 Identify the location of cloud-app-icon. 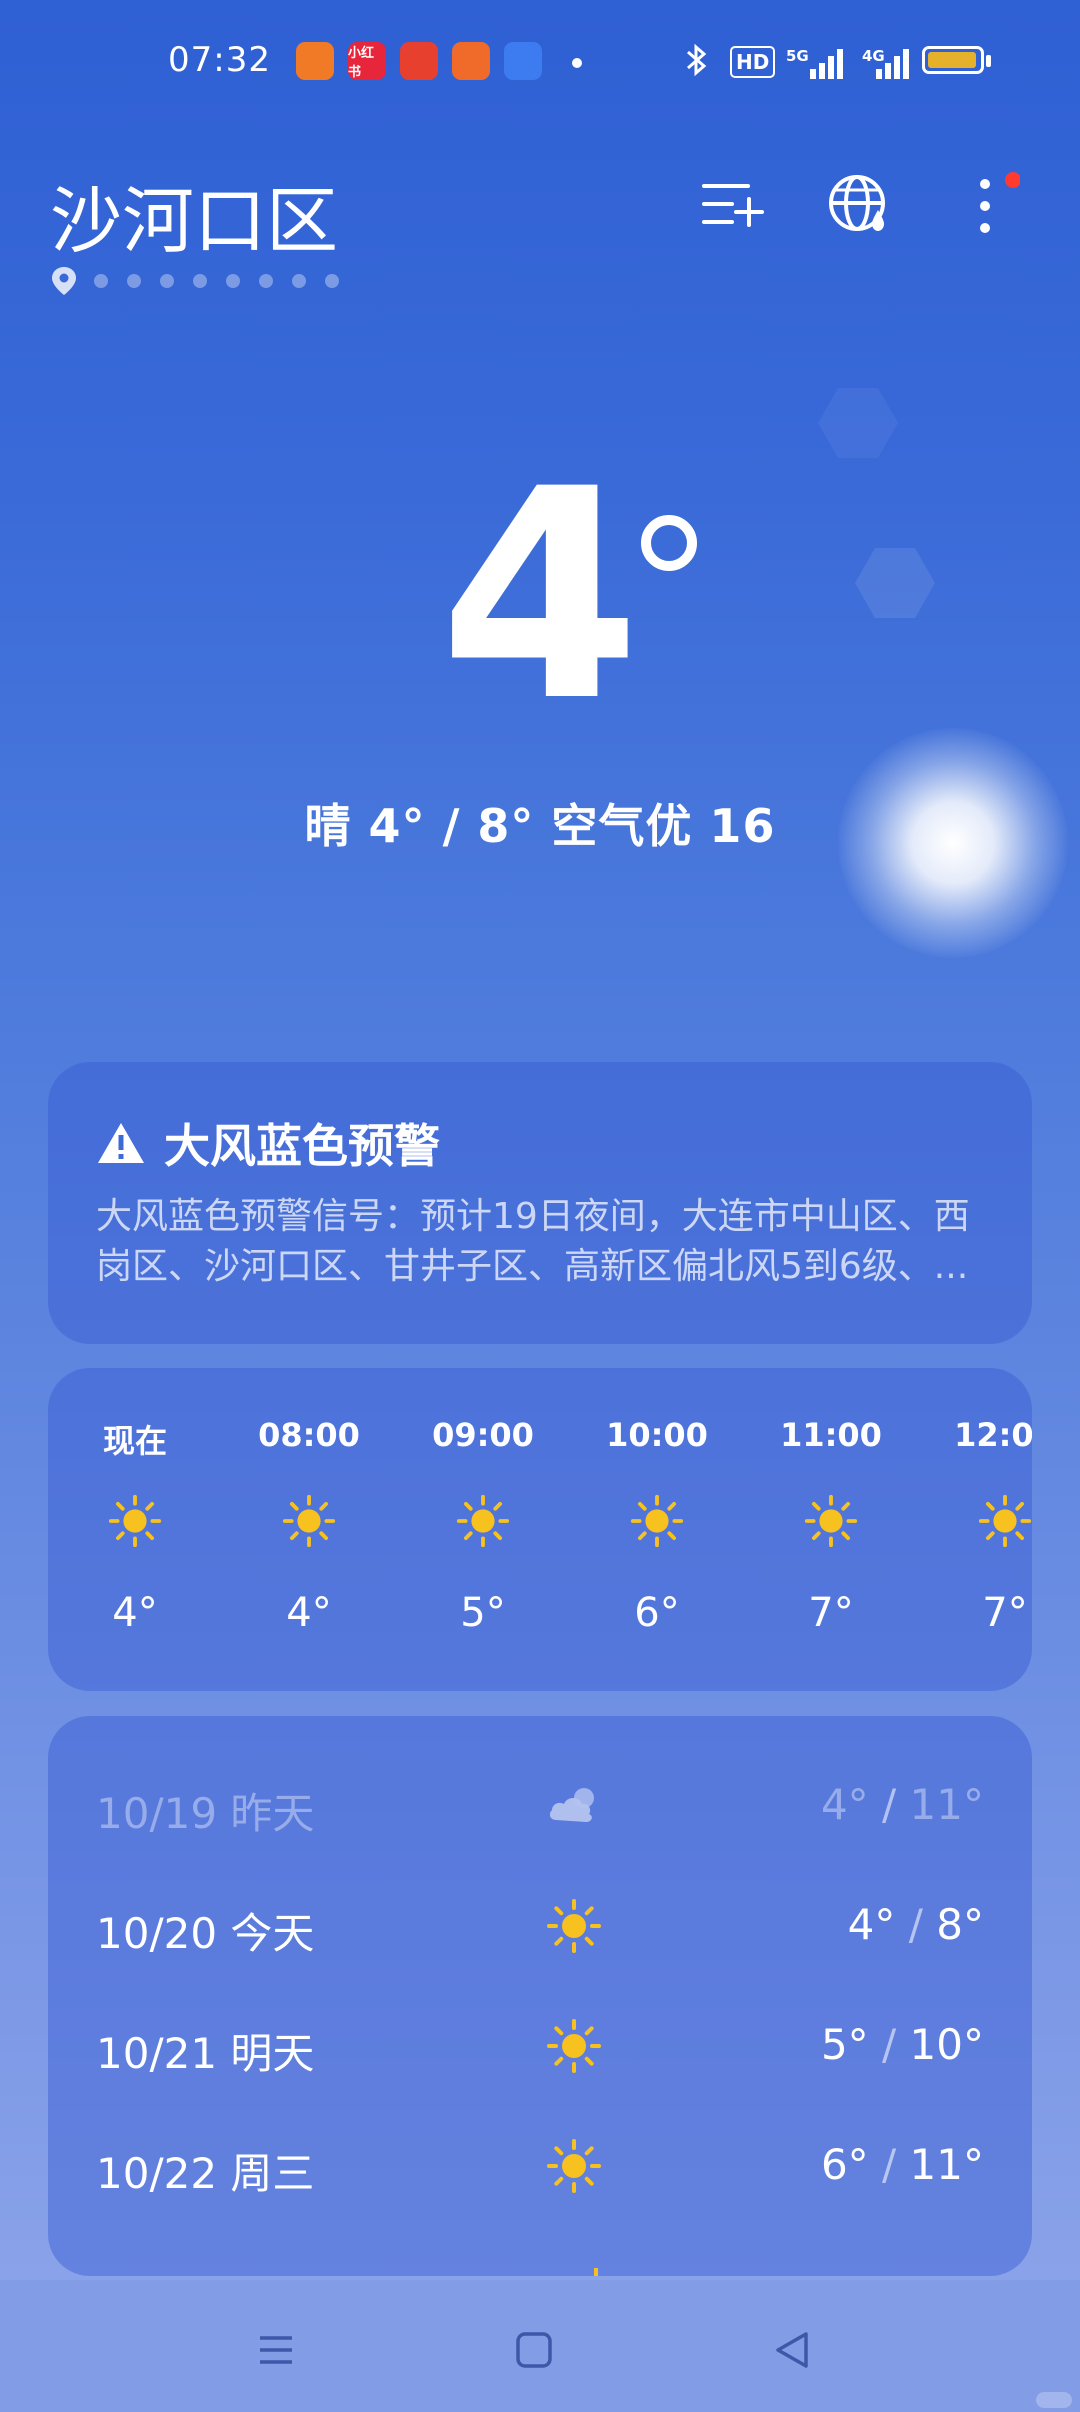
(523, 61).